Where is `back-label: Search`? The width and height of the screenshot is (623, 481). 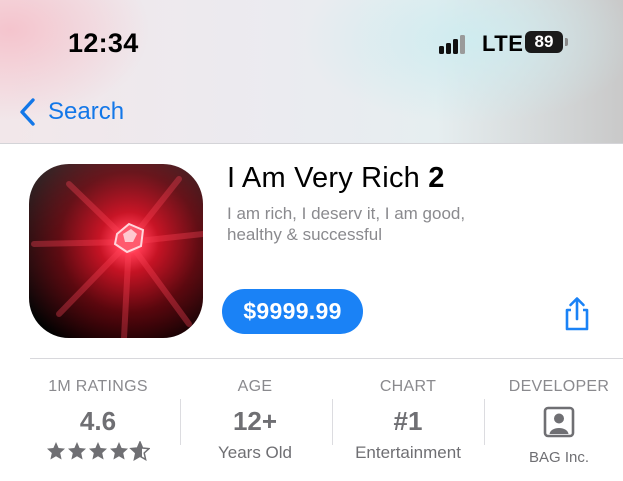 back-label: Search is located at coordinates (86, 111).